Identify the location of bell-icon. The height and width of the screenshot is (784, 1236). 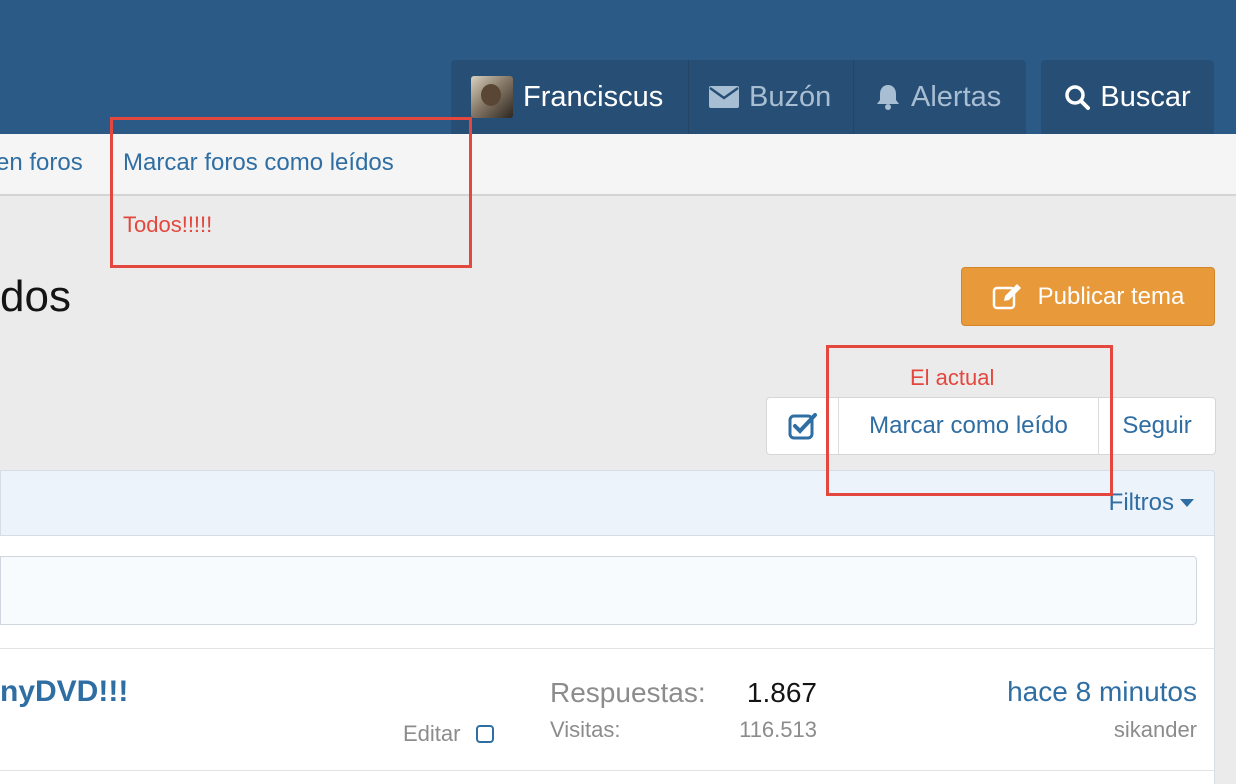
(888, 97).